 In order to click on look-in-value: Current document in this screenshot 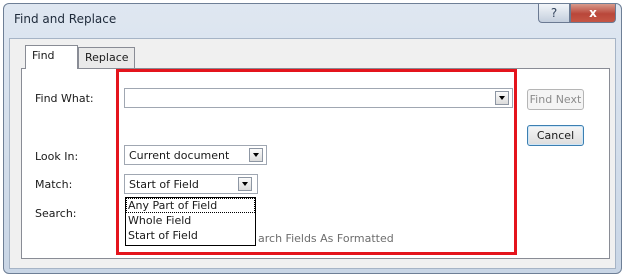, I will do `click(179, 155)`.